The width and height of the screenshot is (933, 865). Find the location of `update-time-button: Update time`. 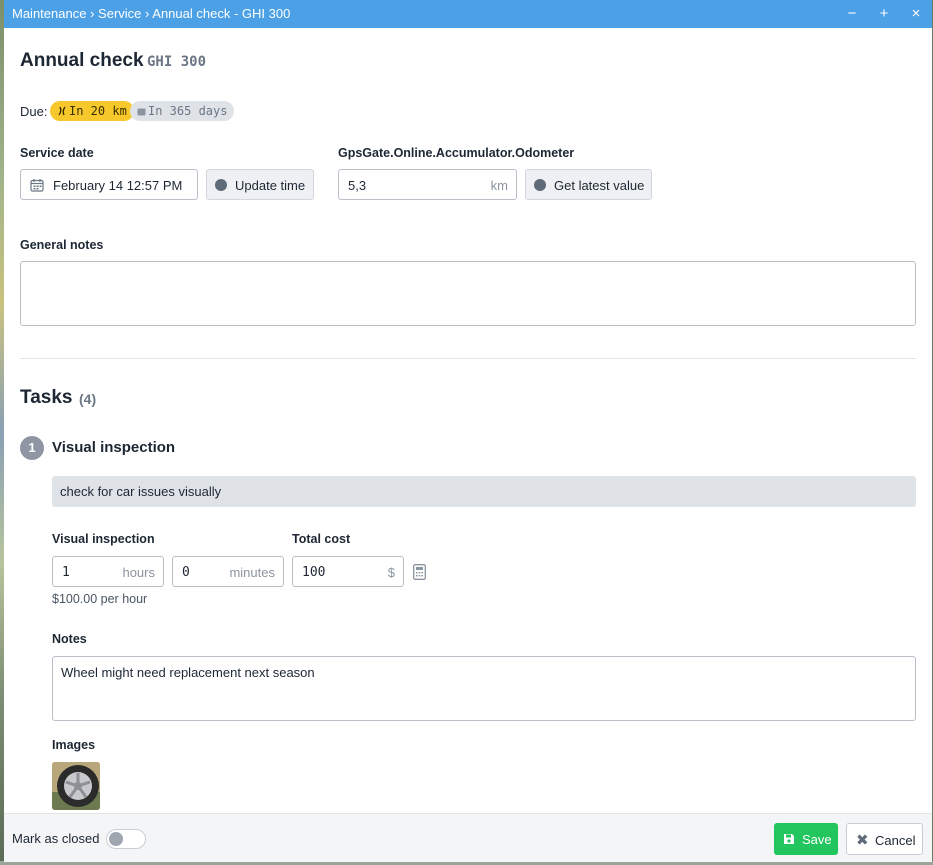

update-time-button: Update time is located at coordinates (260, 184).